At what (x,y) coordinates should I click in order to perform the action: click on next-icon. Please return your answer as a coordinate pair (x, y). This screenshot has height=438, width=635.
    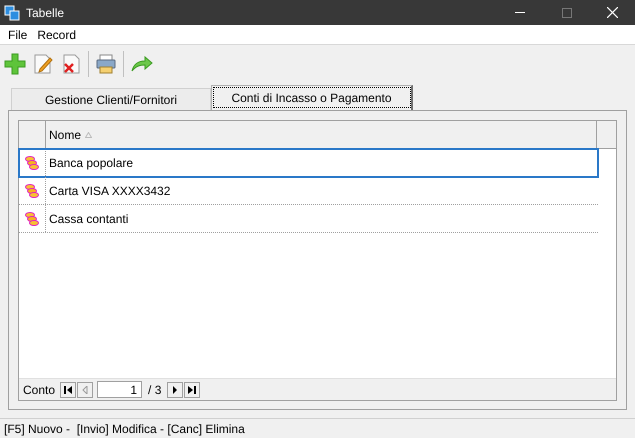
    Looking at the image, I should click on (175, 390).